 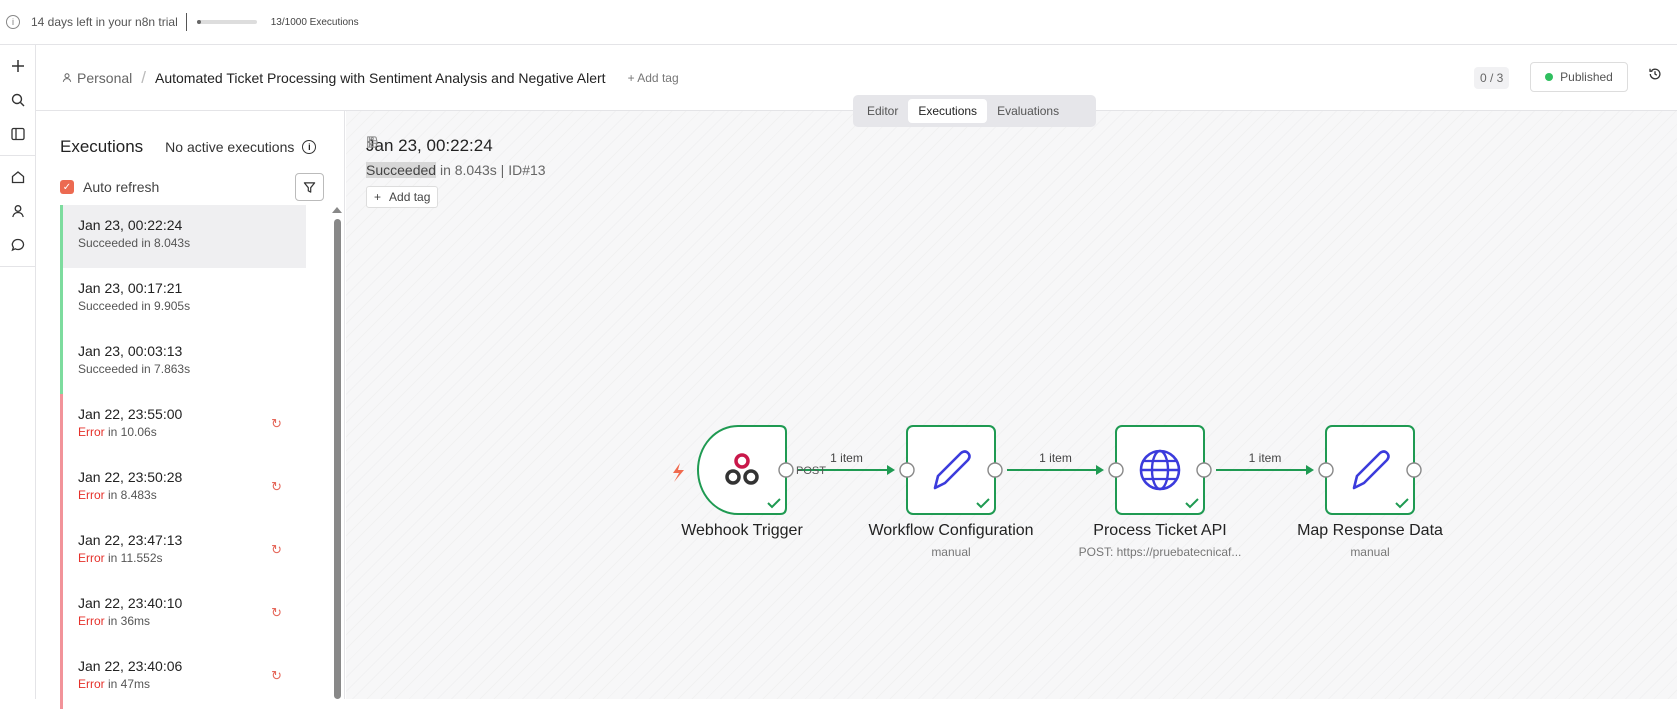 I want to click on execution-item: Jan 22, 23:50:28 ↻ Error in 8.483s, so click(x=183, y=488).